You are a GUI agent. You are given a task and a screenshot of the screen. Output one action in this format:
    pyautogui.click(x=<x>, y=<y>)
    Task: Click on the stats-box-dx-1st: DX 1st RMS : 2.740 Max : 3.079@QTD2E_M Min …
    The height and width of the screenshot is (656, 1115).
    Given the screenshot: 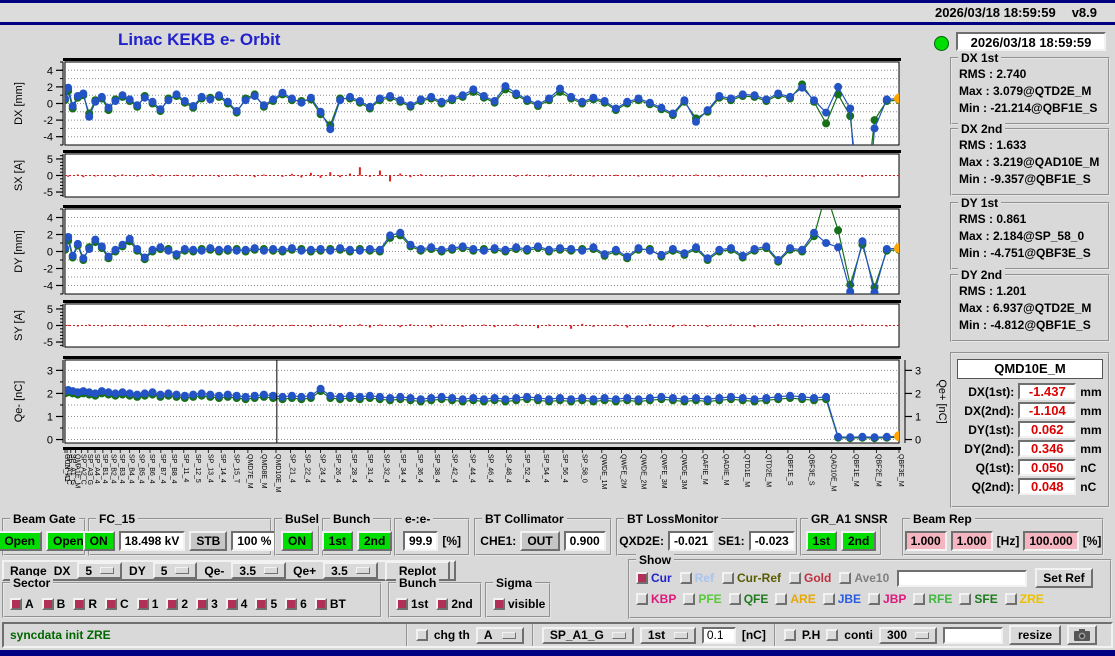 What is the action you would take?
    pyautogui.click(x=1030, y=88)
    